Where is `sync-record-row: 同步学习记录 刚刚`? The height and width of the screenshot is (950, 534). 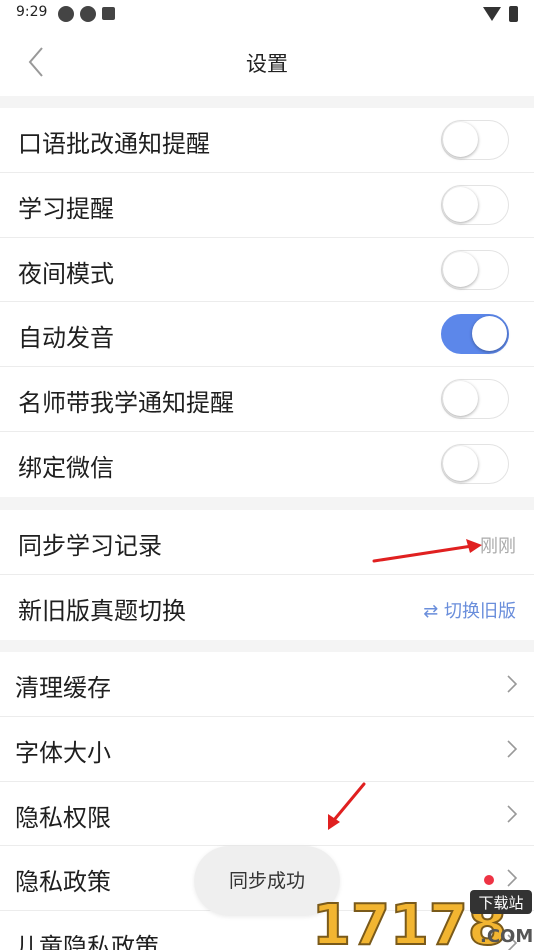
sync-record-row: 同步学习记录 刚刚 is located at coordinates (267, 542).